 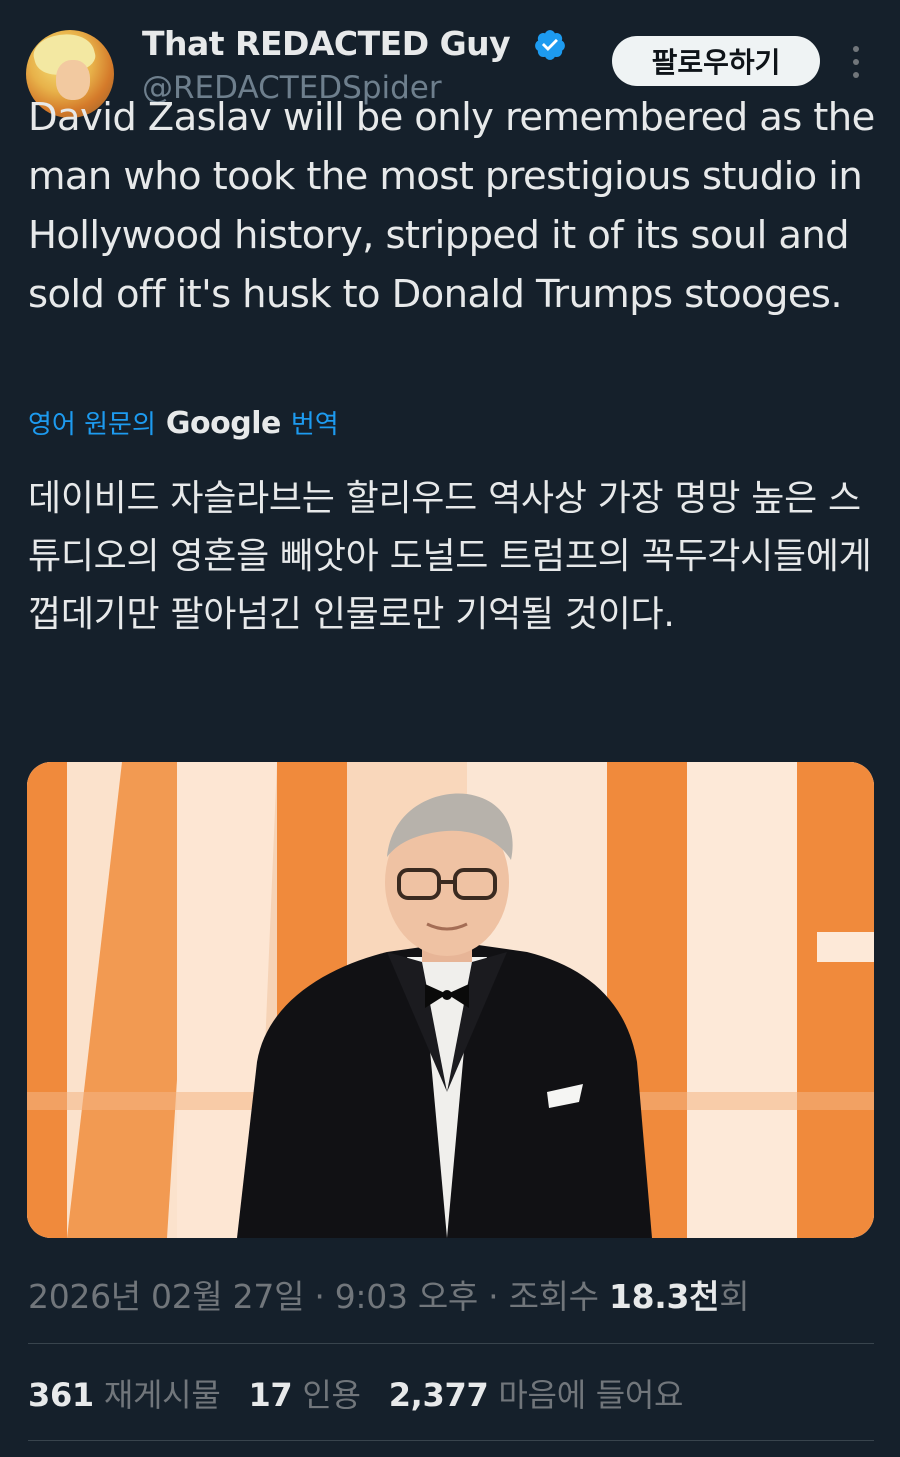 What do you see at coordinates (406, 1296) in the screenshot?
I see `tweet-time: 9:03 오후` at bounding box center [406, 1296].